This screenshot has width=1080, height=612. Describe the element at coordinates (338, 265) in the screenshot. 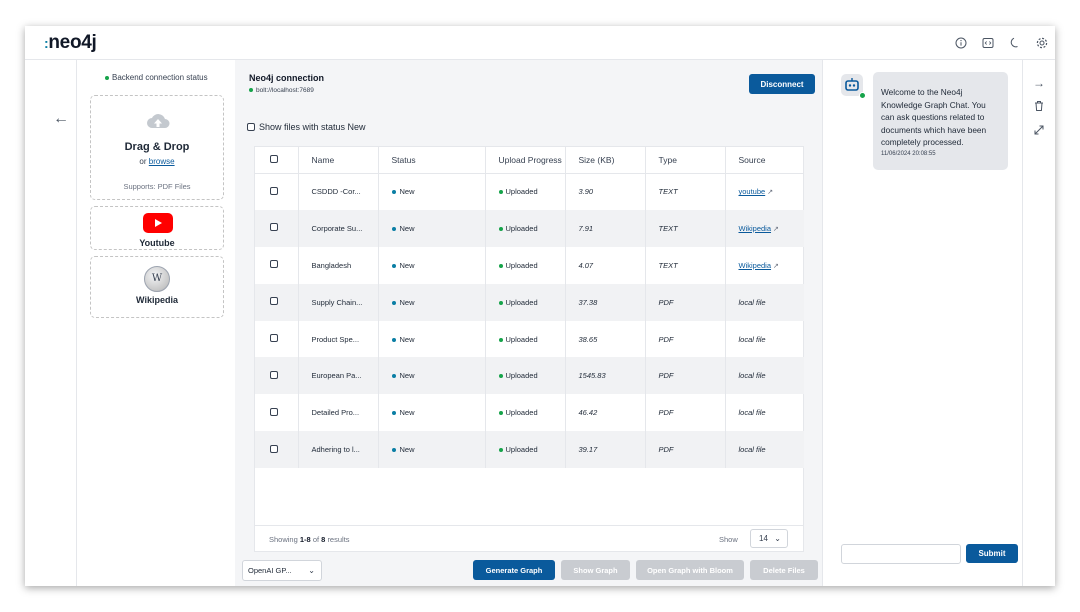

I see `cell-name: Bangladesh` at that location.